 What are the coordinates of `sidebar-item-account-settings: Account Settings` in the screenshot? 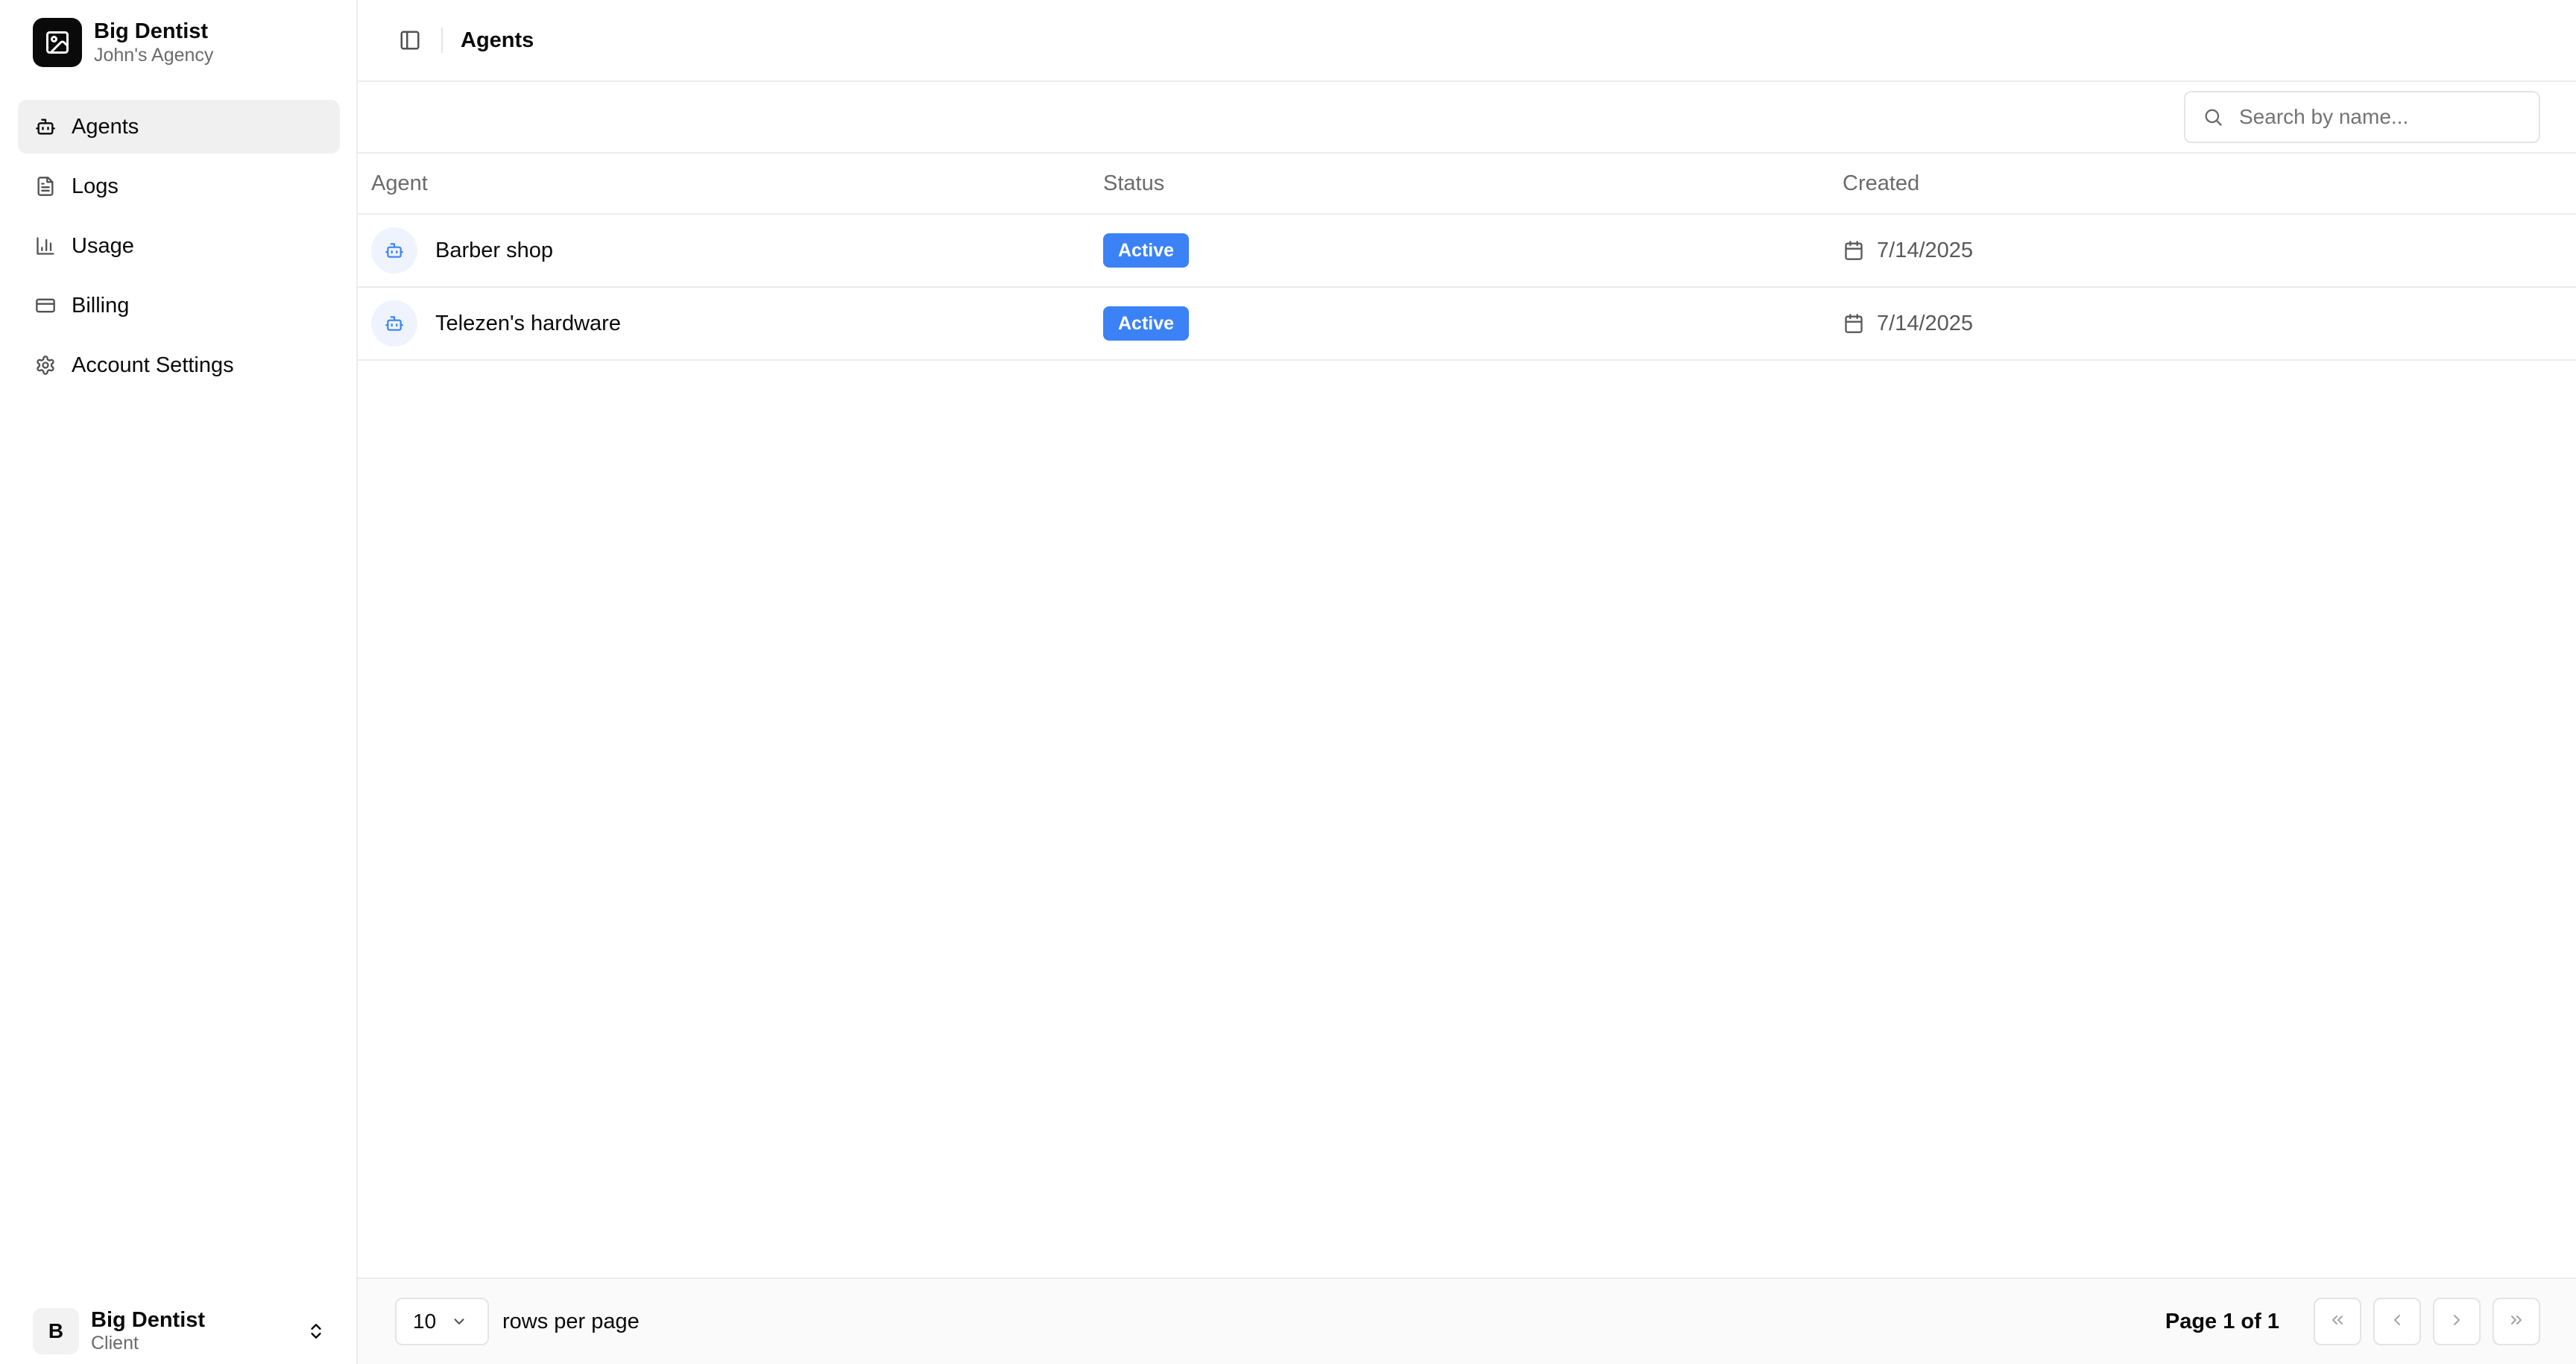 It's located at (179, 365).